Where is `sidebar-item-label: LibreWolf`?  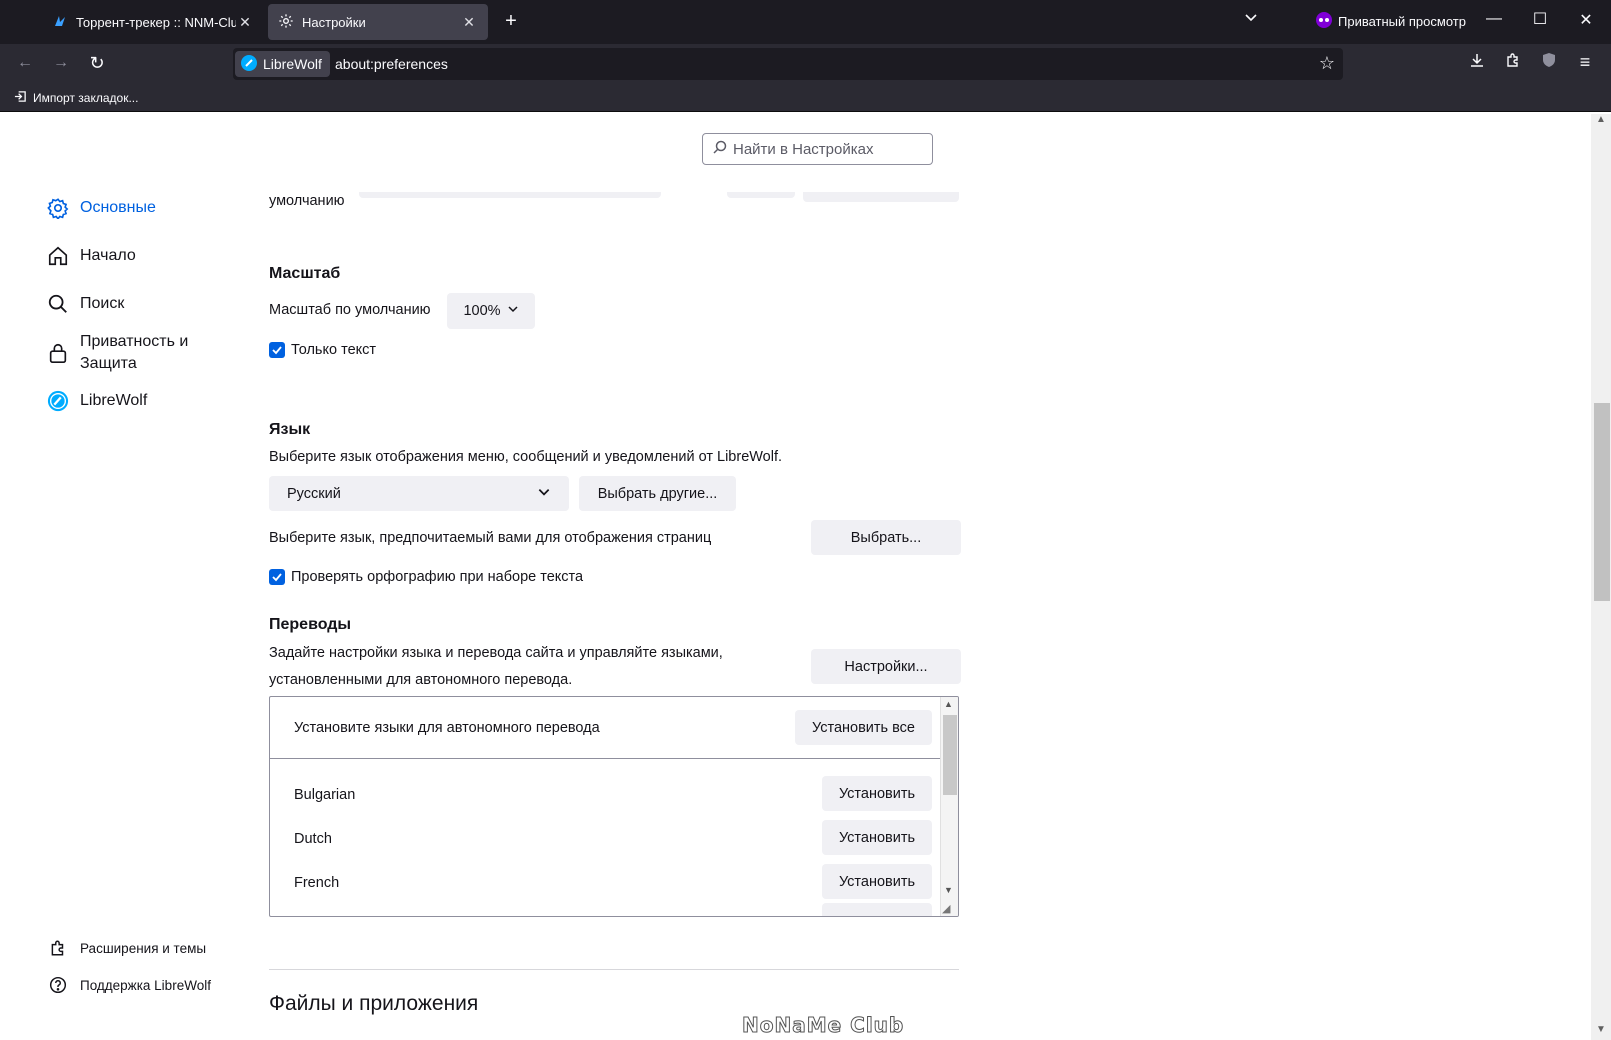
sidebar-item-label: LibreWolf is located at coordinates (114, 400).